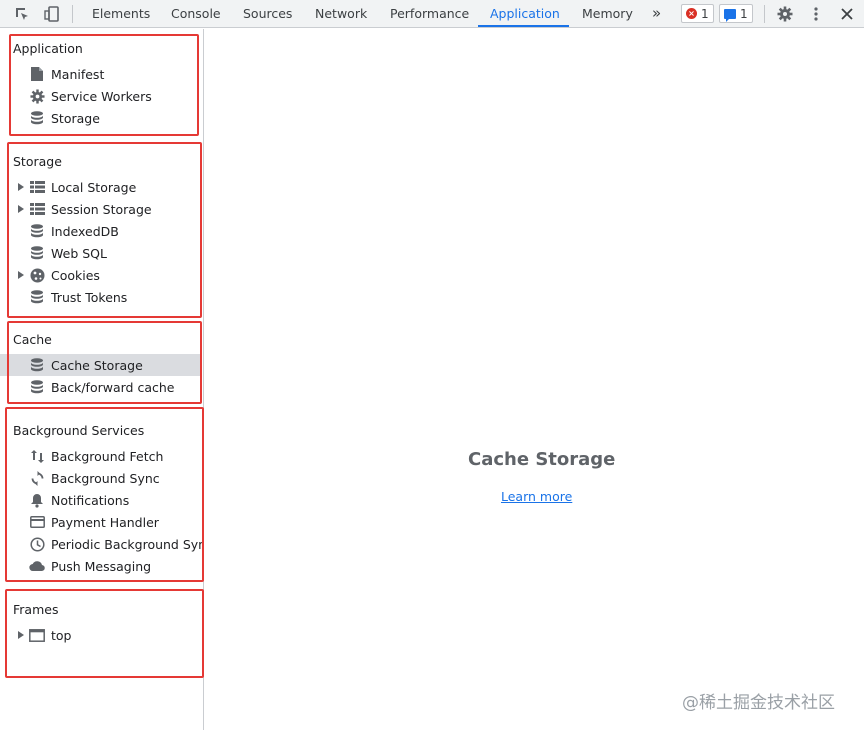  Describe the element at coordinates (730, 15) in the screenshot. I see `message-icon` at that location.